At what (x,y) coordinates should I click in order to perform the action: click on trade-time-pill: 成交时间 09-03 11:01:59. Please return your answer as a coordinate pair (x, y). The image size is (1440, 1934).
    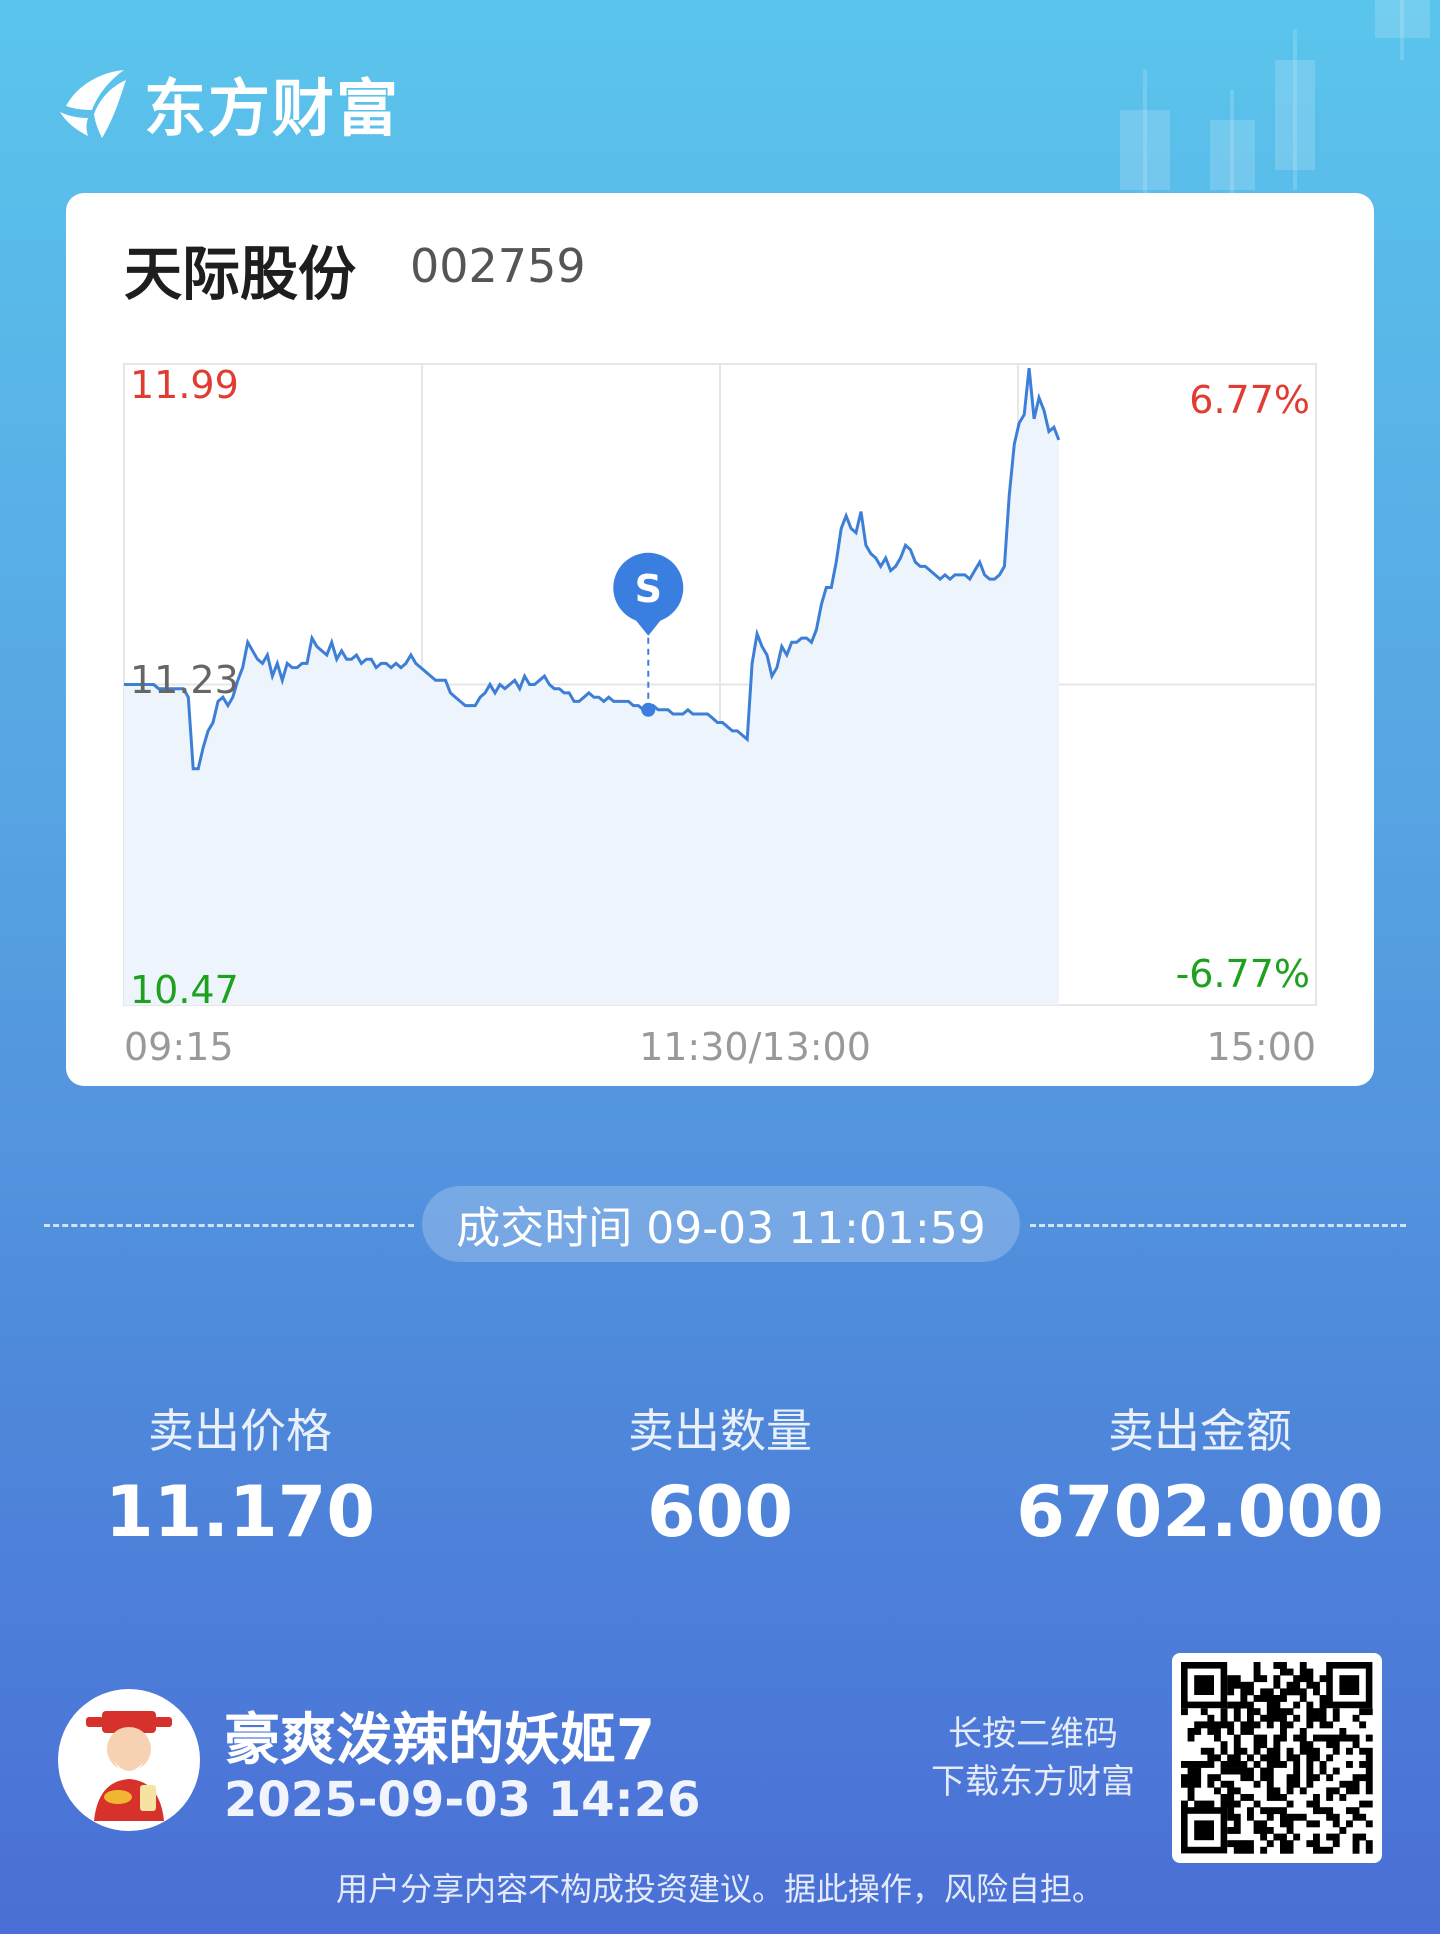
    Looking at the image, I should click on (721, 1224).